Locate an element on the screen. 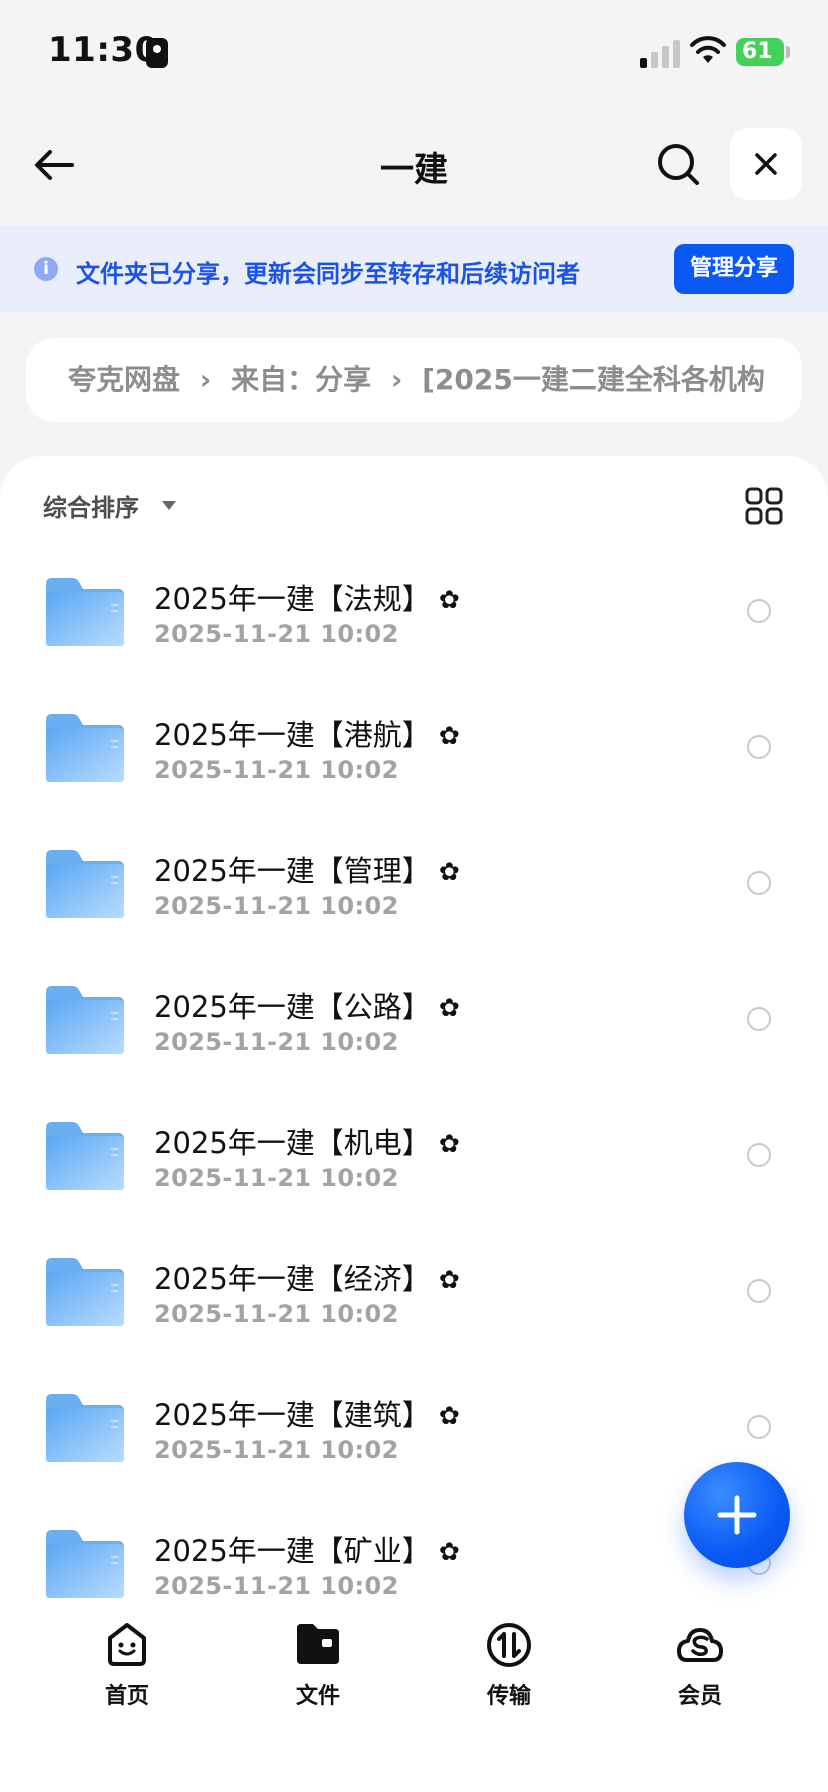 Image resolution: width=828 pixels, height=1792 pixels. close-icon is located at coordinates (766, 164).